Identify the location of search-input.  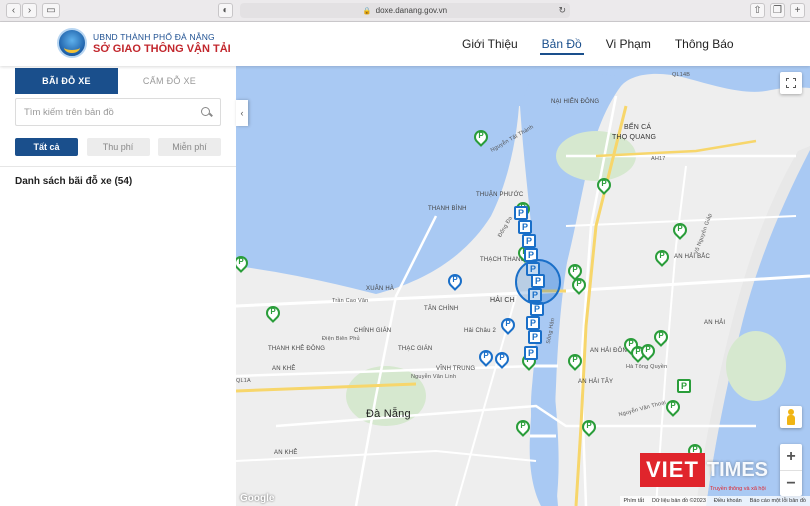
(112, 112).